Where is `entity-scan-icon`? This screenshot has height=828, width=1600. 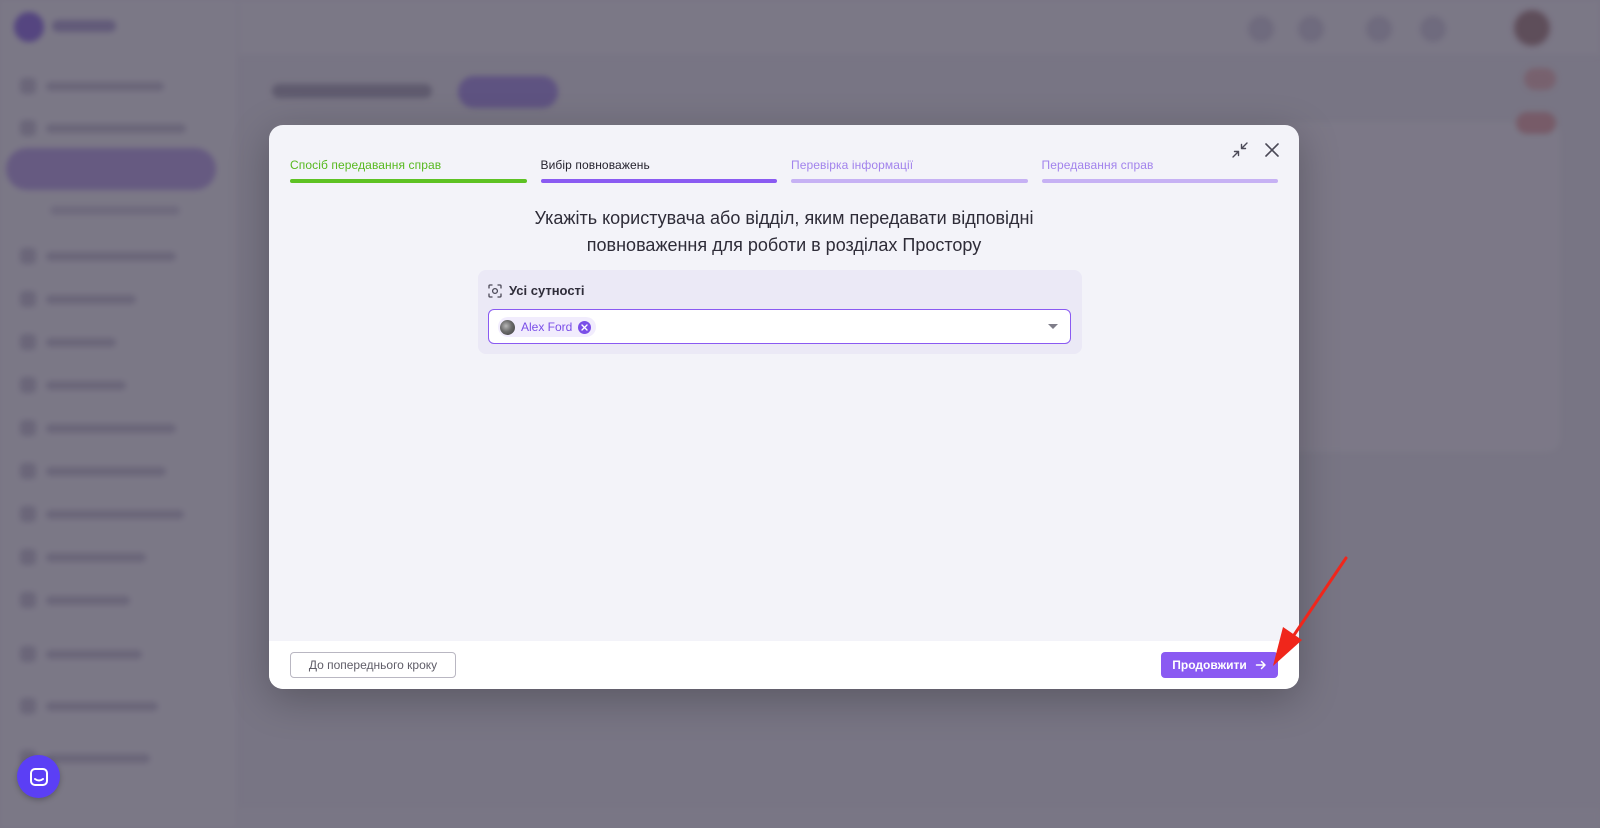 entity-scan-icon is located at coordinates (495, 290).